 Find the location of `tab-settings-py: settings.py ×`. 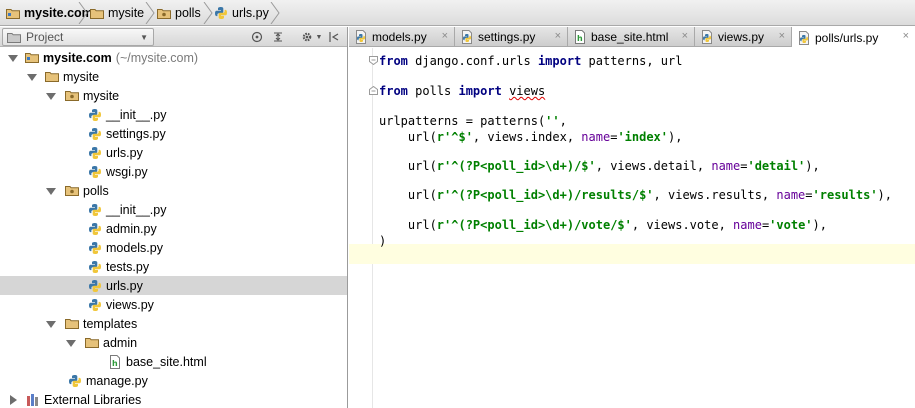

tab-settings-py: settings.py × is located at coordinates (511, 37).